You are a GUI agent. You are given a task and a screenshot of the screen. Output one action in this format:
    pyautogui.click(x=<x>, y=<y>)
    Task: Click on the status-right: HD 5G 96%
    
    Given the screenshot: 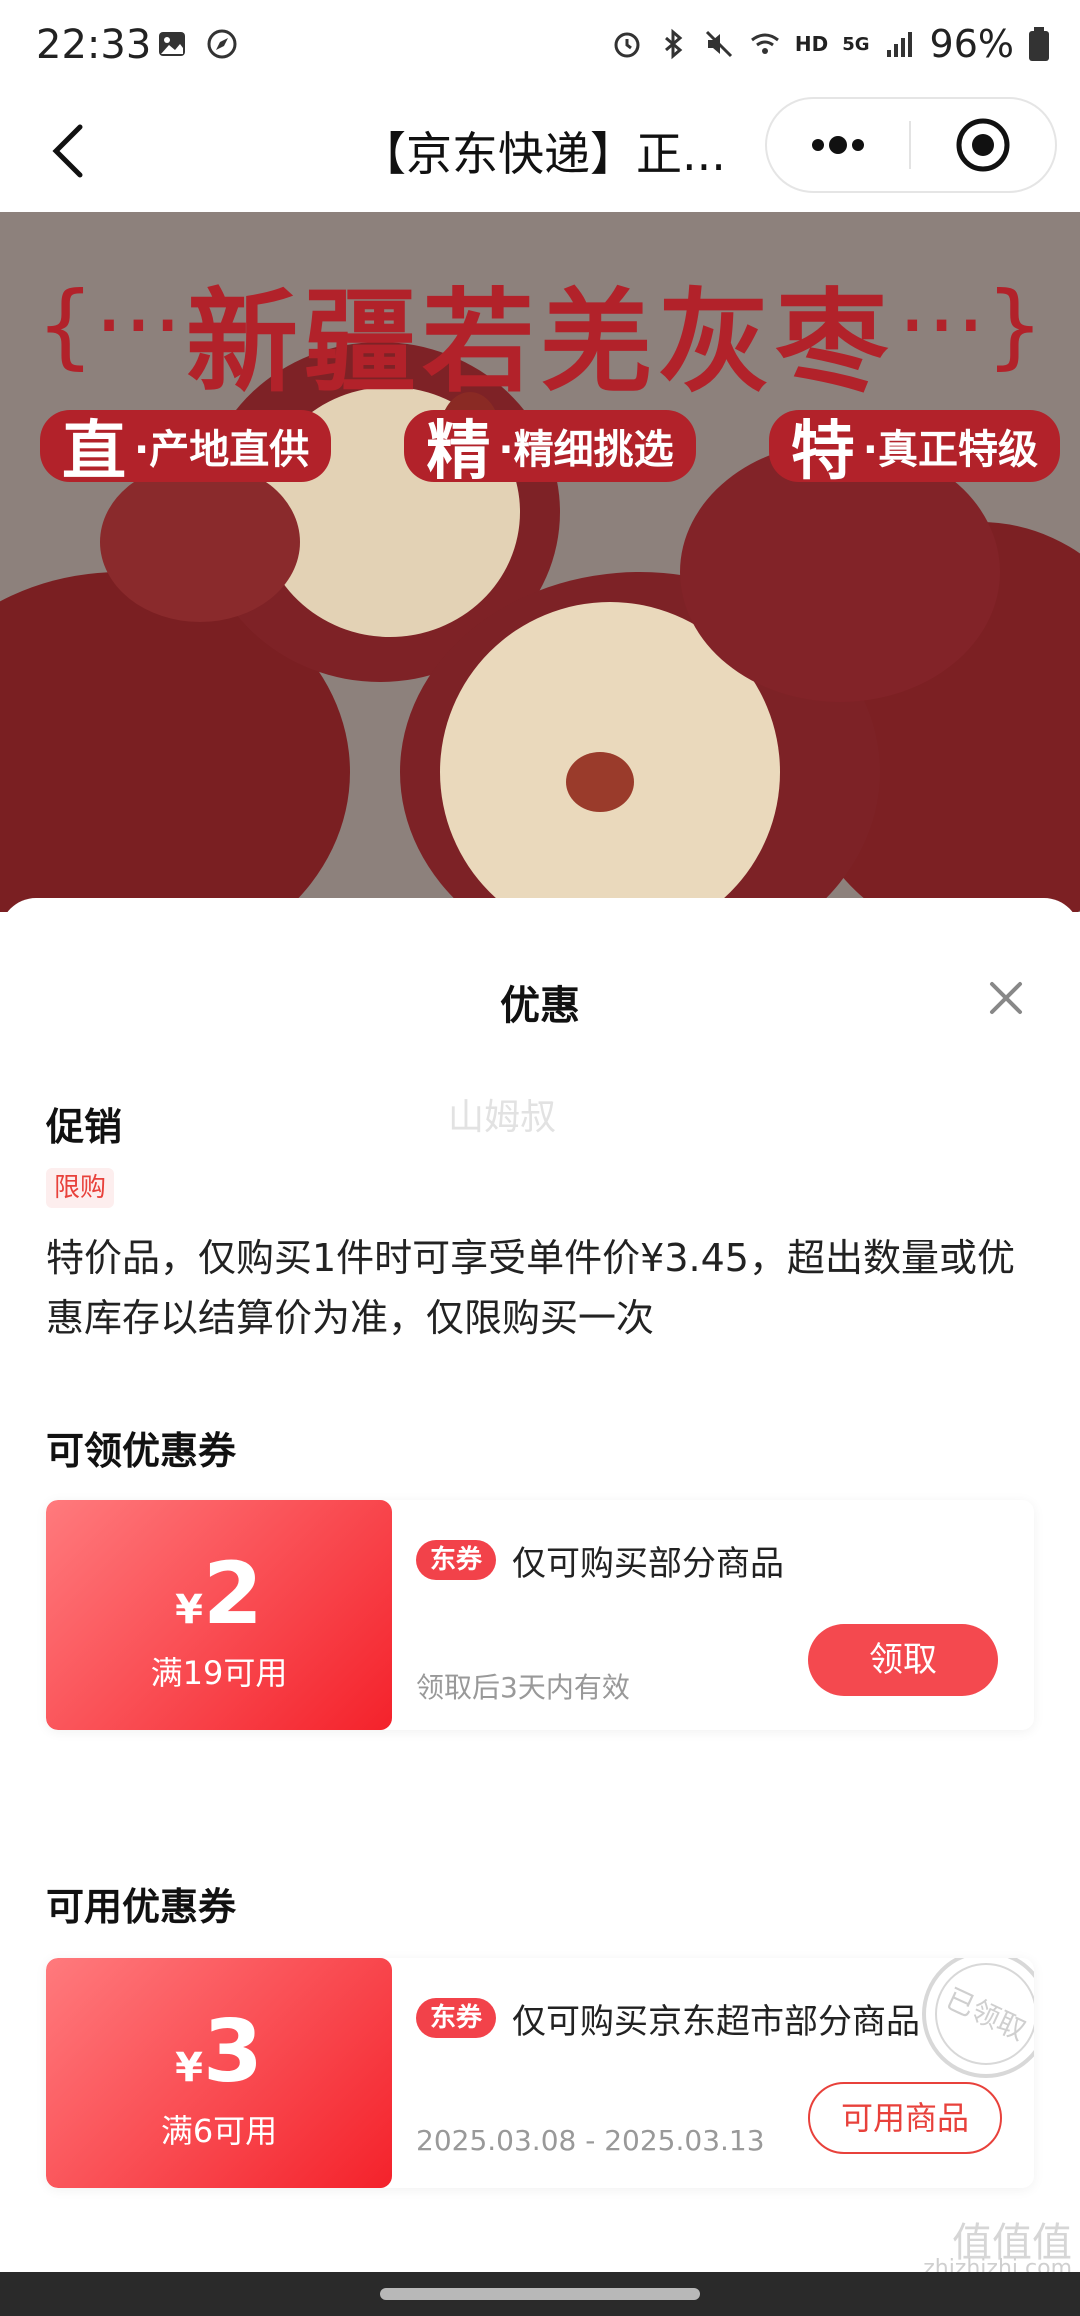 What is the action you would take?
    pyautogui.click(x=830, y=44)
    